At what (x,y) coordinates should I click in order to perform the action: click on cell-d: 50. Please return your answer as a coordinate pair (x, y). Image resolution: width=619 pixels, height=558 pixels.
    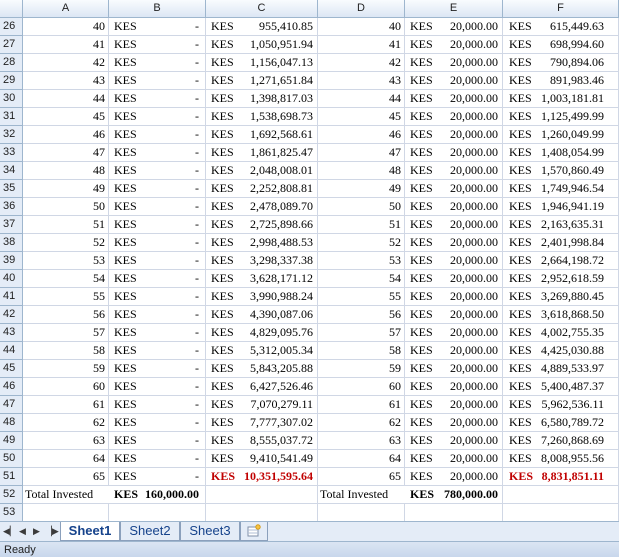
    Looking at the image, I should click on (361, 207).